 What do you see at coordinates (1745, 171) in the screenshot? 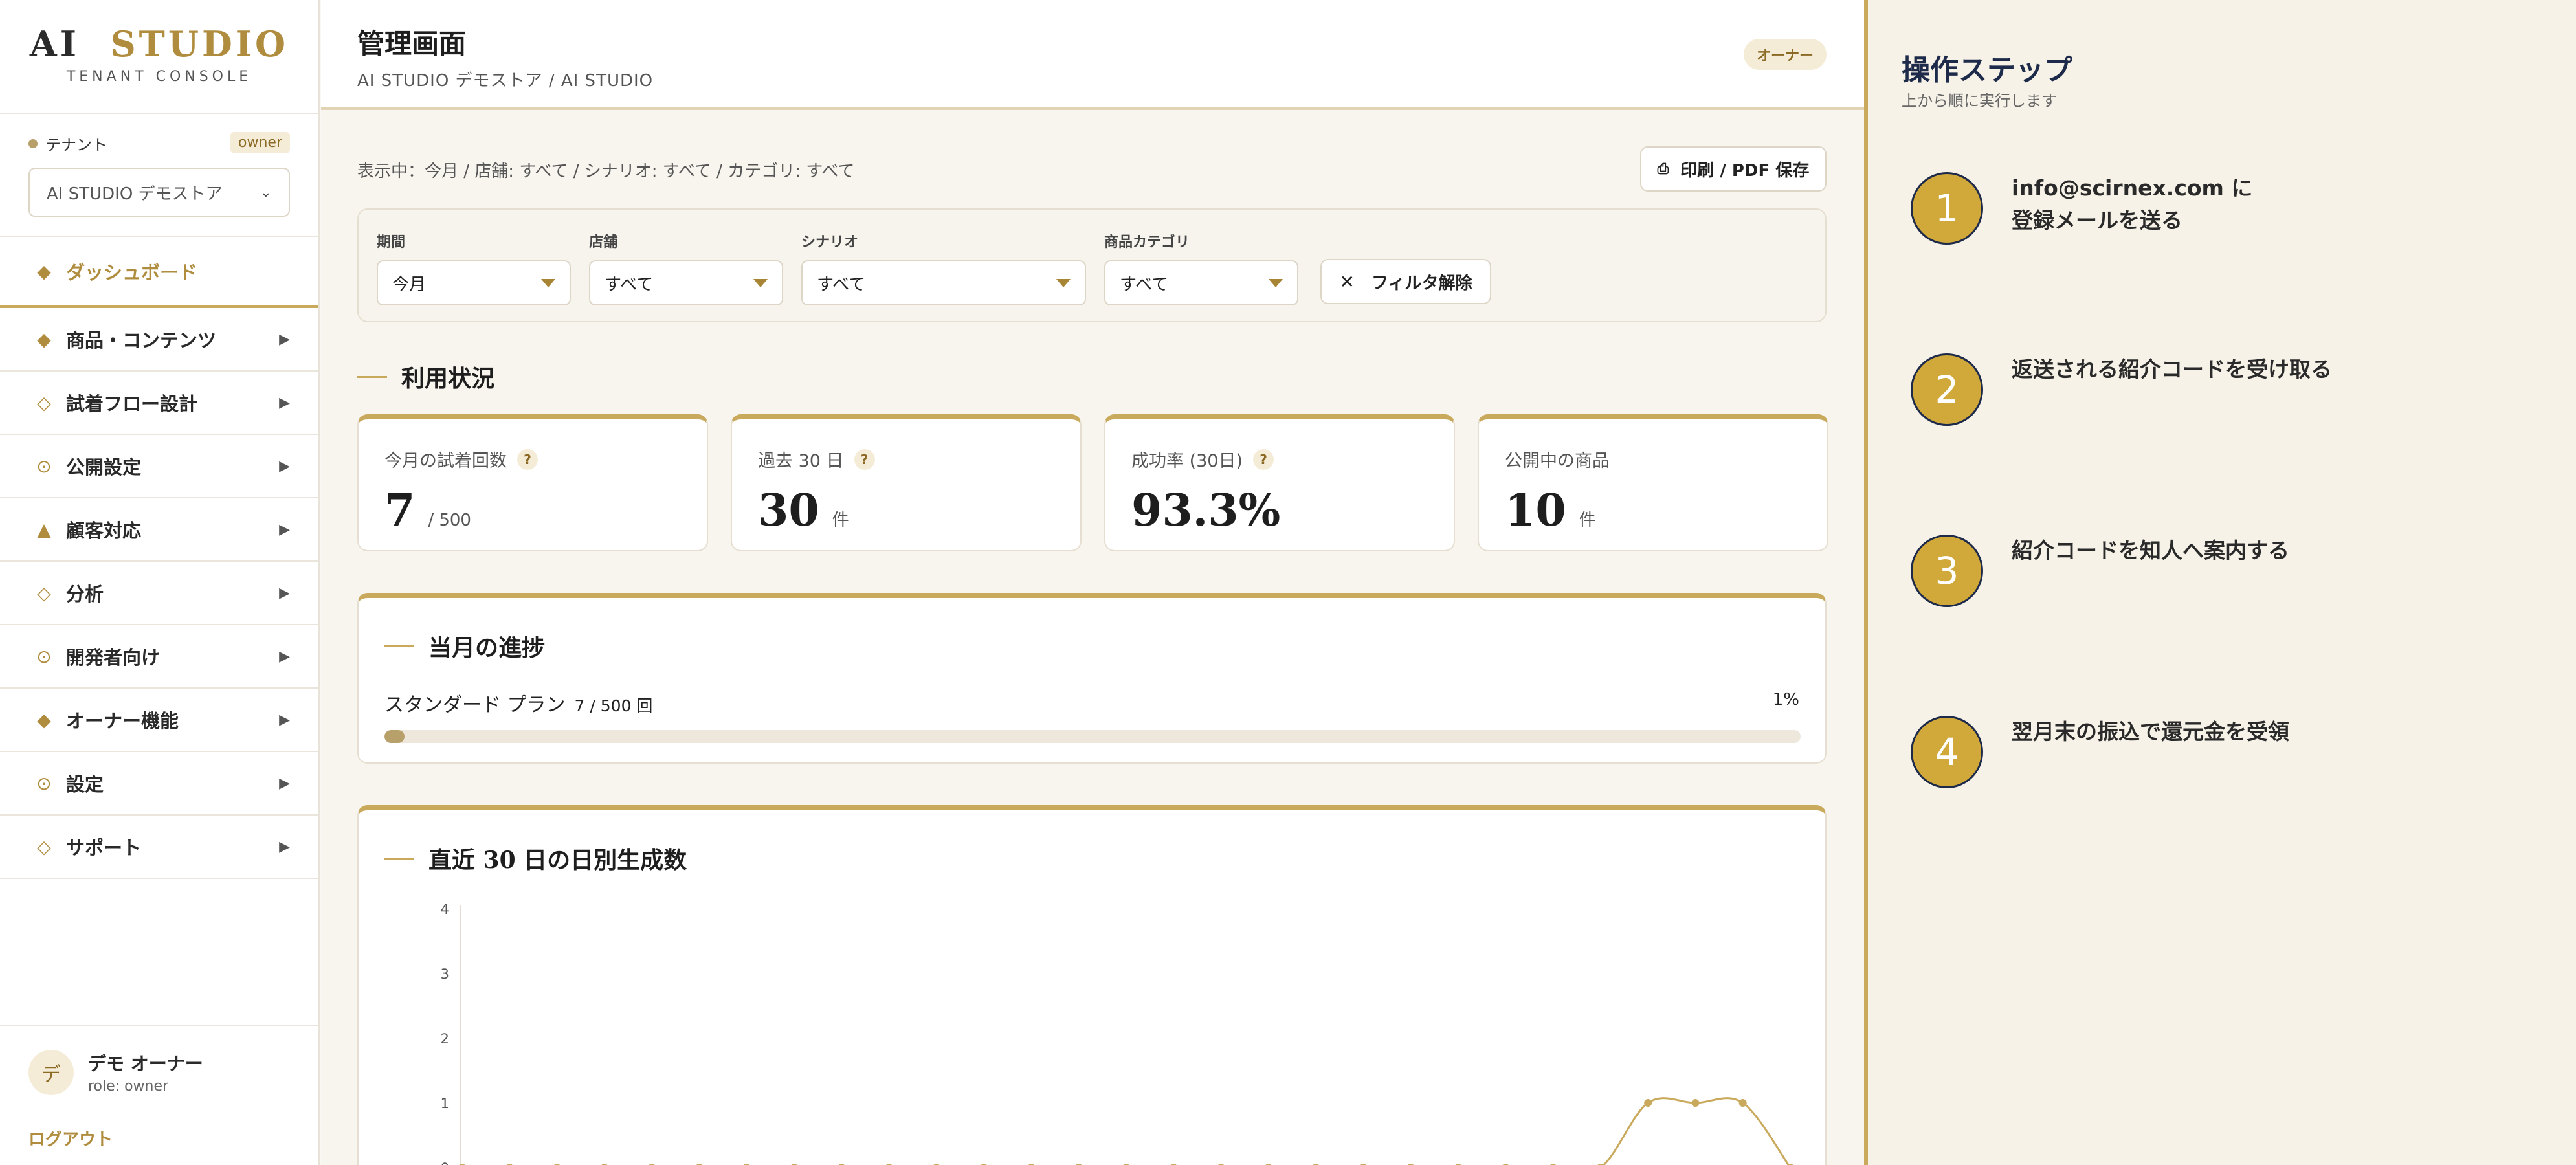
I see `print-pdf-label: 印刷 / PDF 保存` at bounding box center [1745, 171].